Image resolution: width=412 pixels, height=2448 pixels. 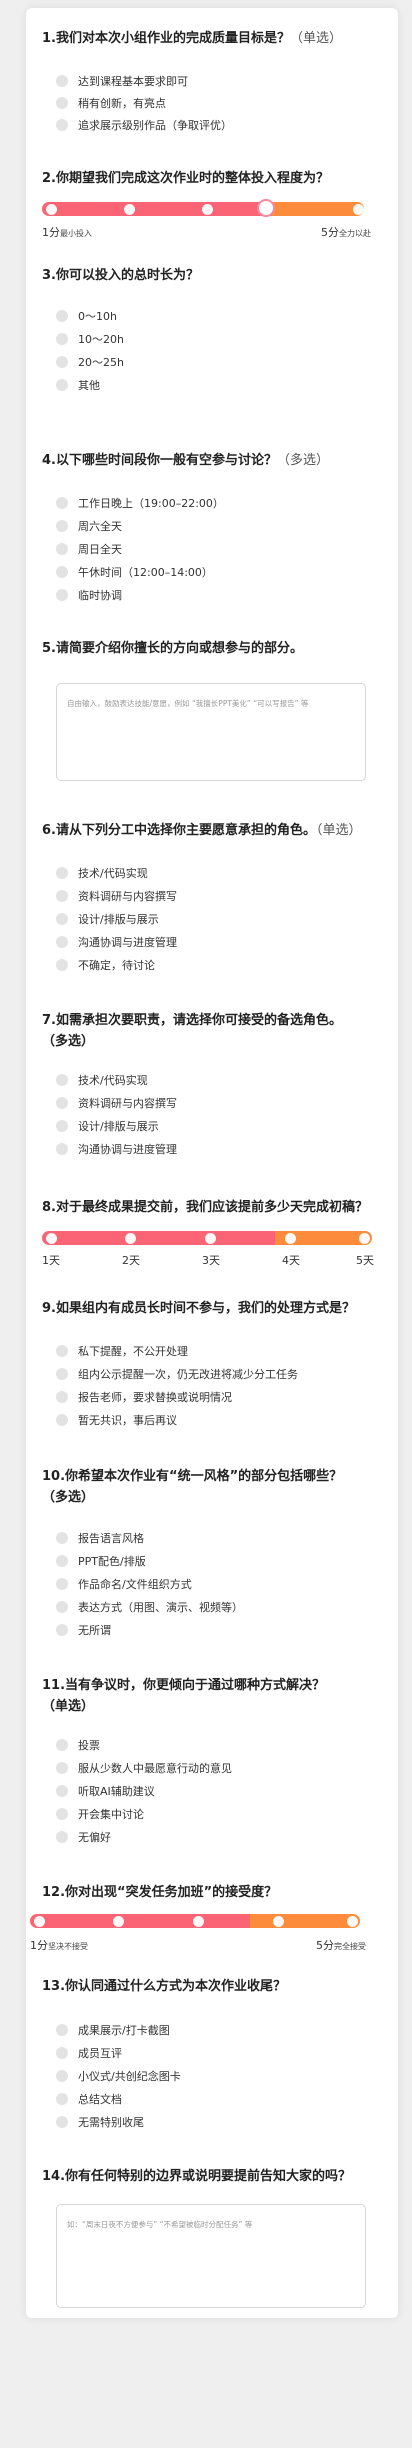 I want to click on option: 表达方式（用图、演示、视频等）, so click(x=149, y=1607).